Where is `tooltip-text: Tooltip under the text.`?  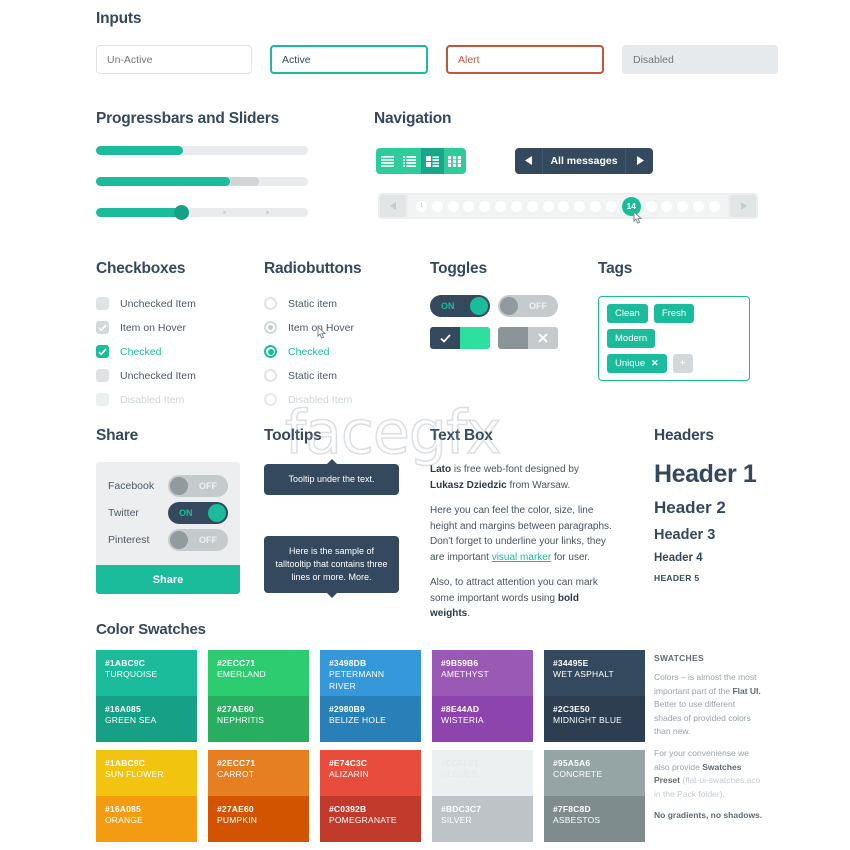 tooltip-text: Tooltip under the text. is located at coordinates (331, 479).